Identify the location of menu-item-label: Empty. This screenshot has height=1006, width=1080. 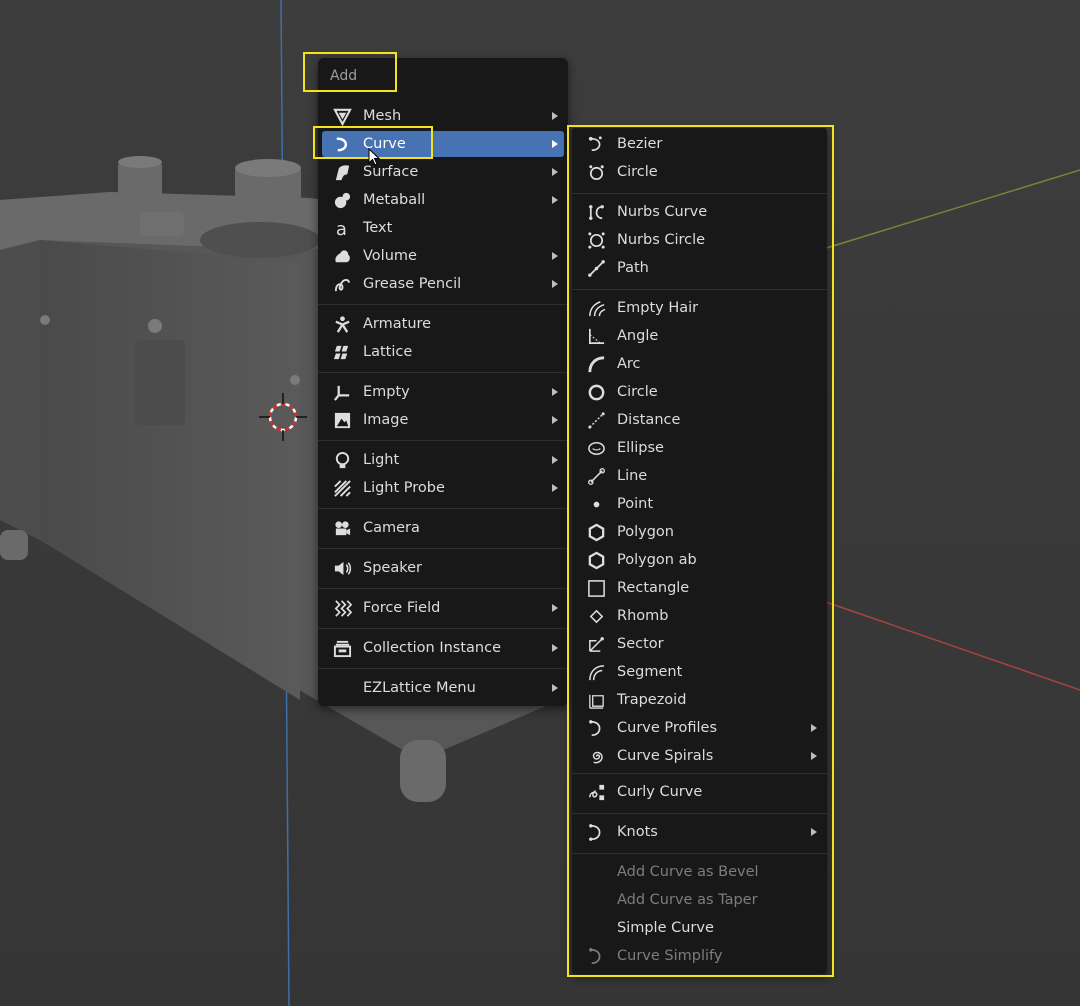
(386, 392).